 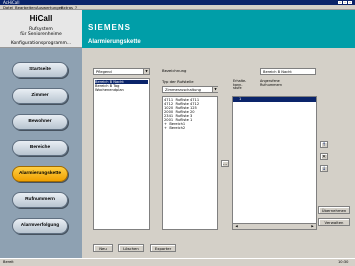 What do you see at coordinates (40, 148) in the screenshot?
I see `nav-bereiche: Bereiche` at bounding box center [40, 148].